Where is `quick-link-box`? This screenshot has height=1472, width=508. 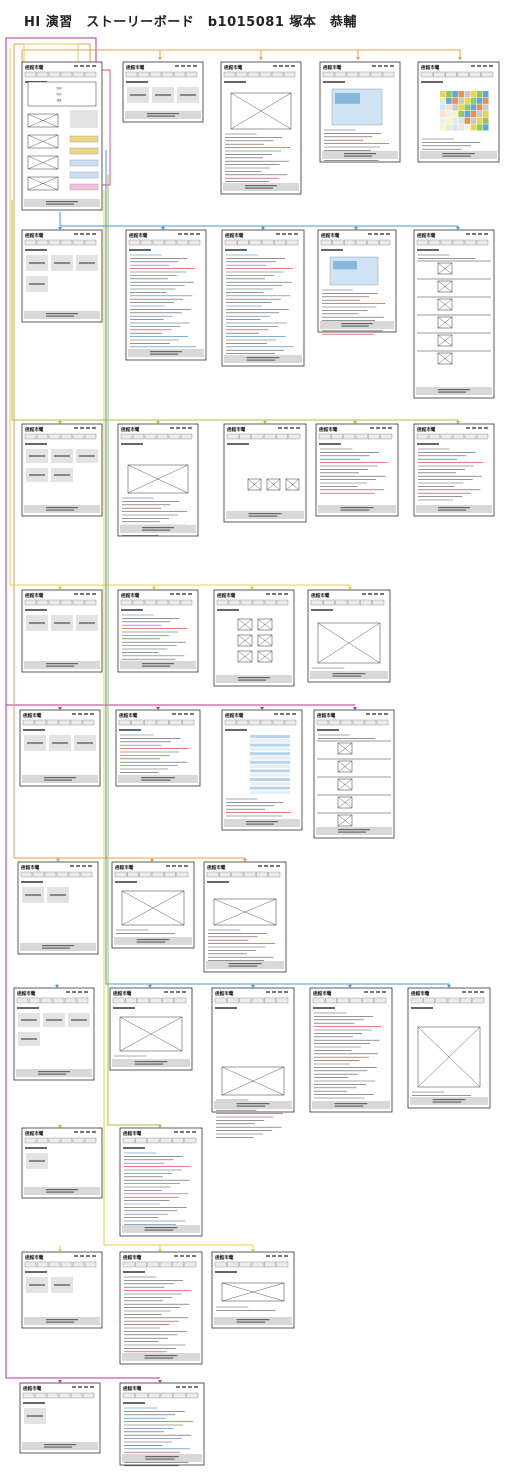
quick-link-box is located at coordinates (84, 163).